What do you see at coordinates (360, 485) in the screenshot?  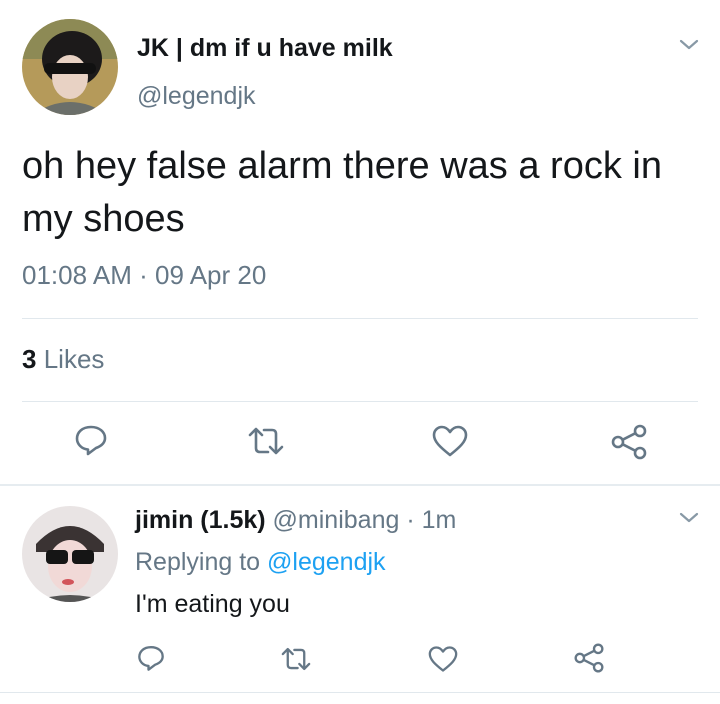 I see `section-divider` at bounding box center [360, 485].